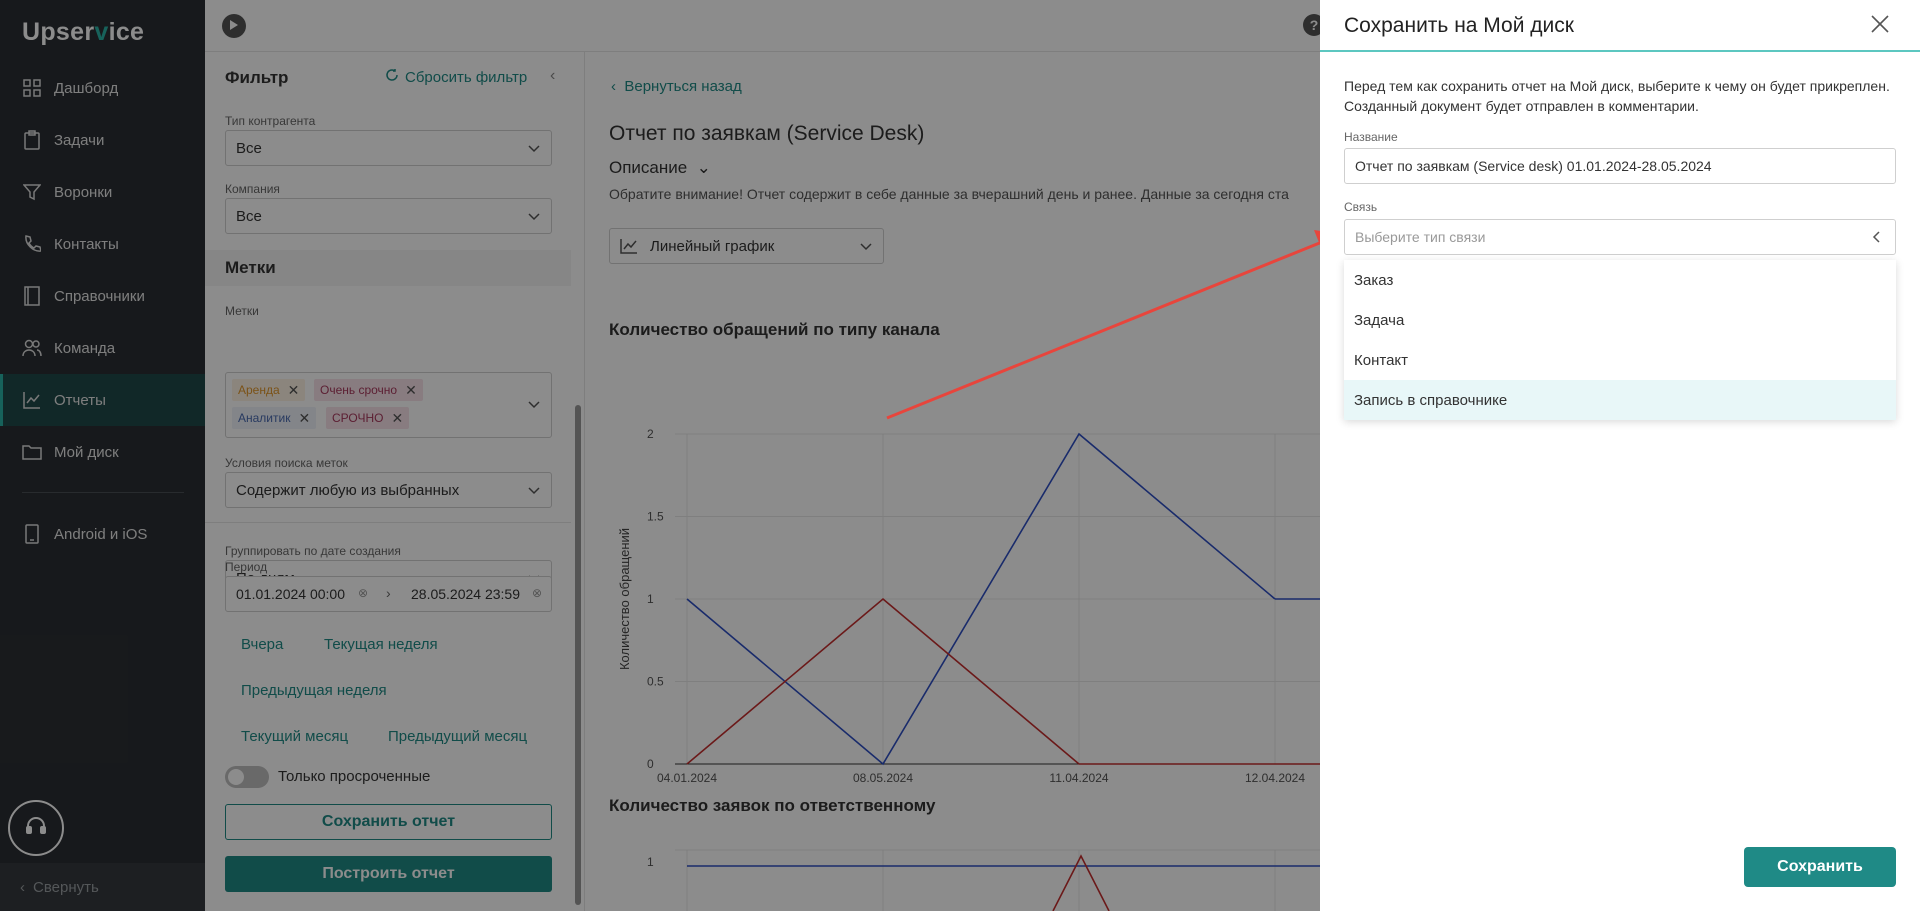 The width and height of the screenshot is (1920, 911). I want to click on drawer-title: Сохранить на Мой диск, so click(1459, 25).